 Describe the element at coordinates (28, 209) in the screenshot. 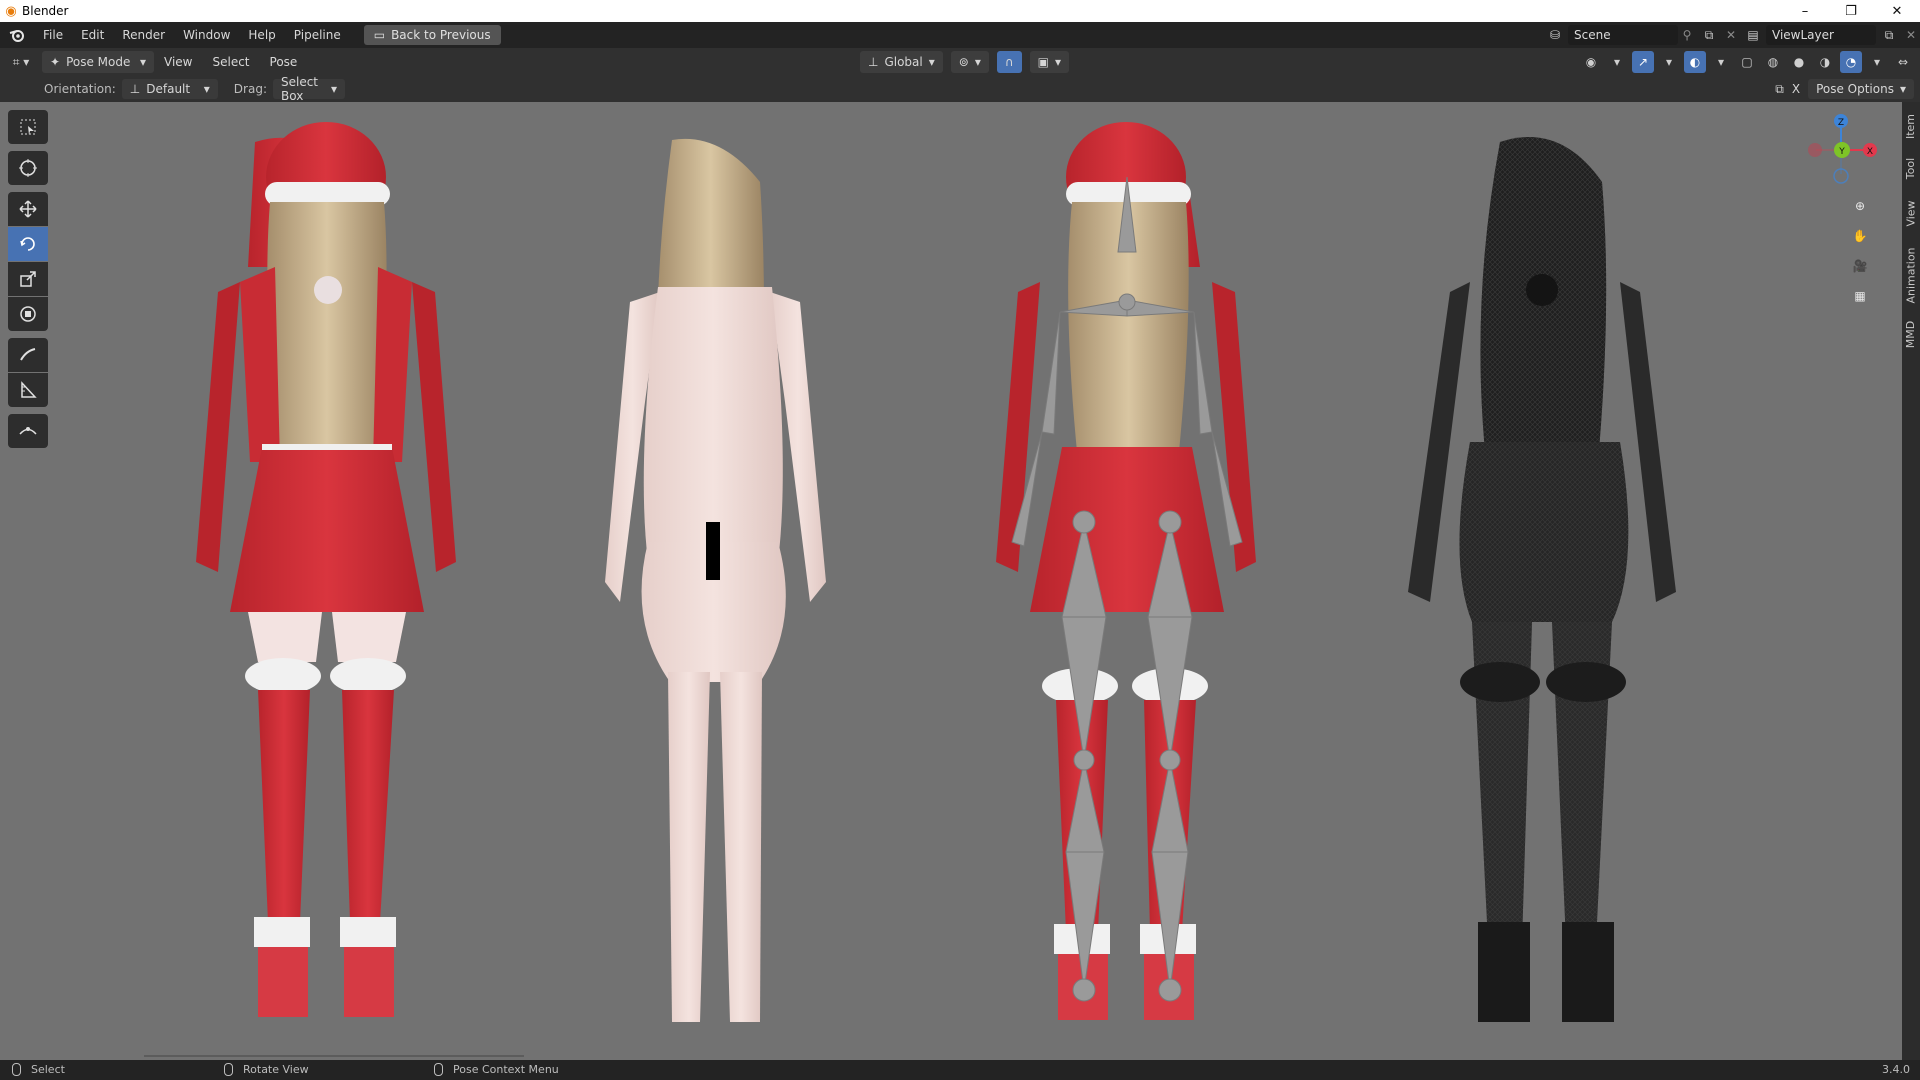

I see `move-tool` at that location.